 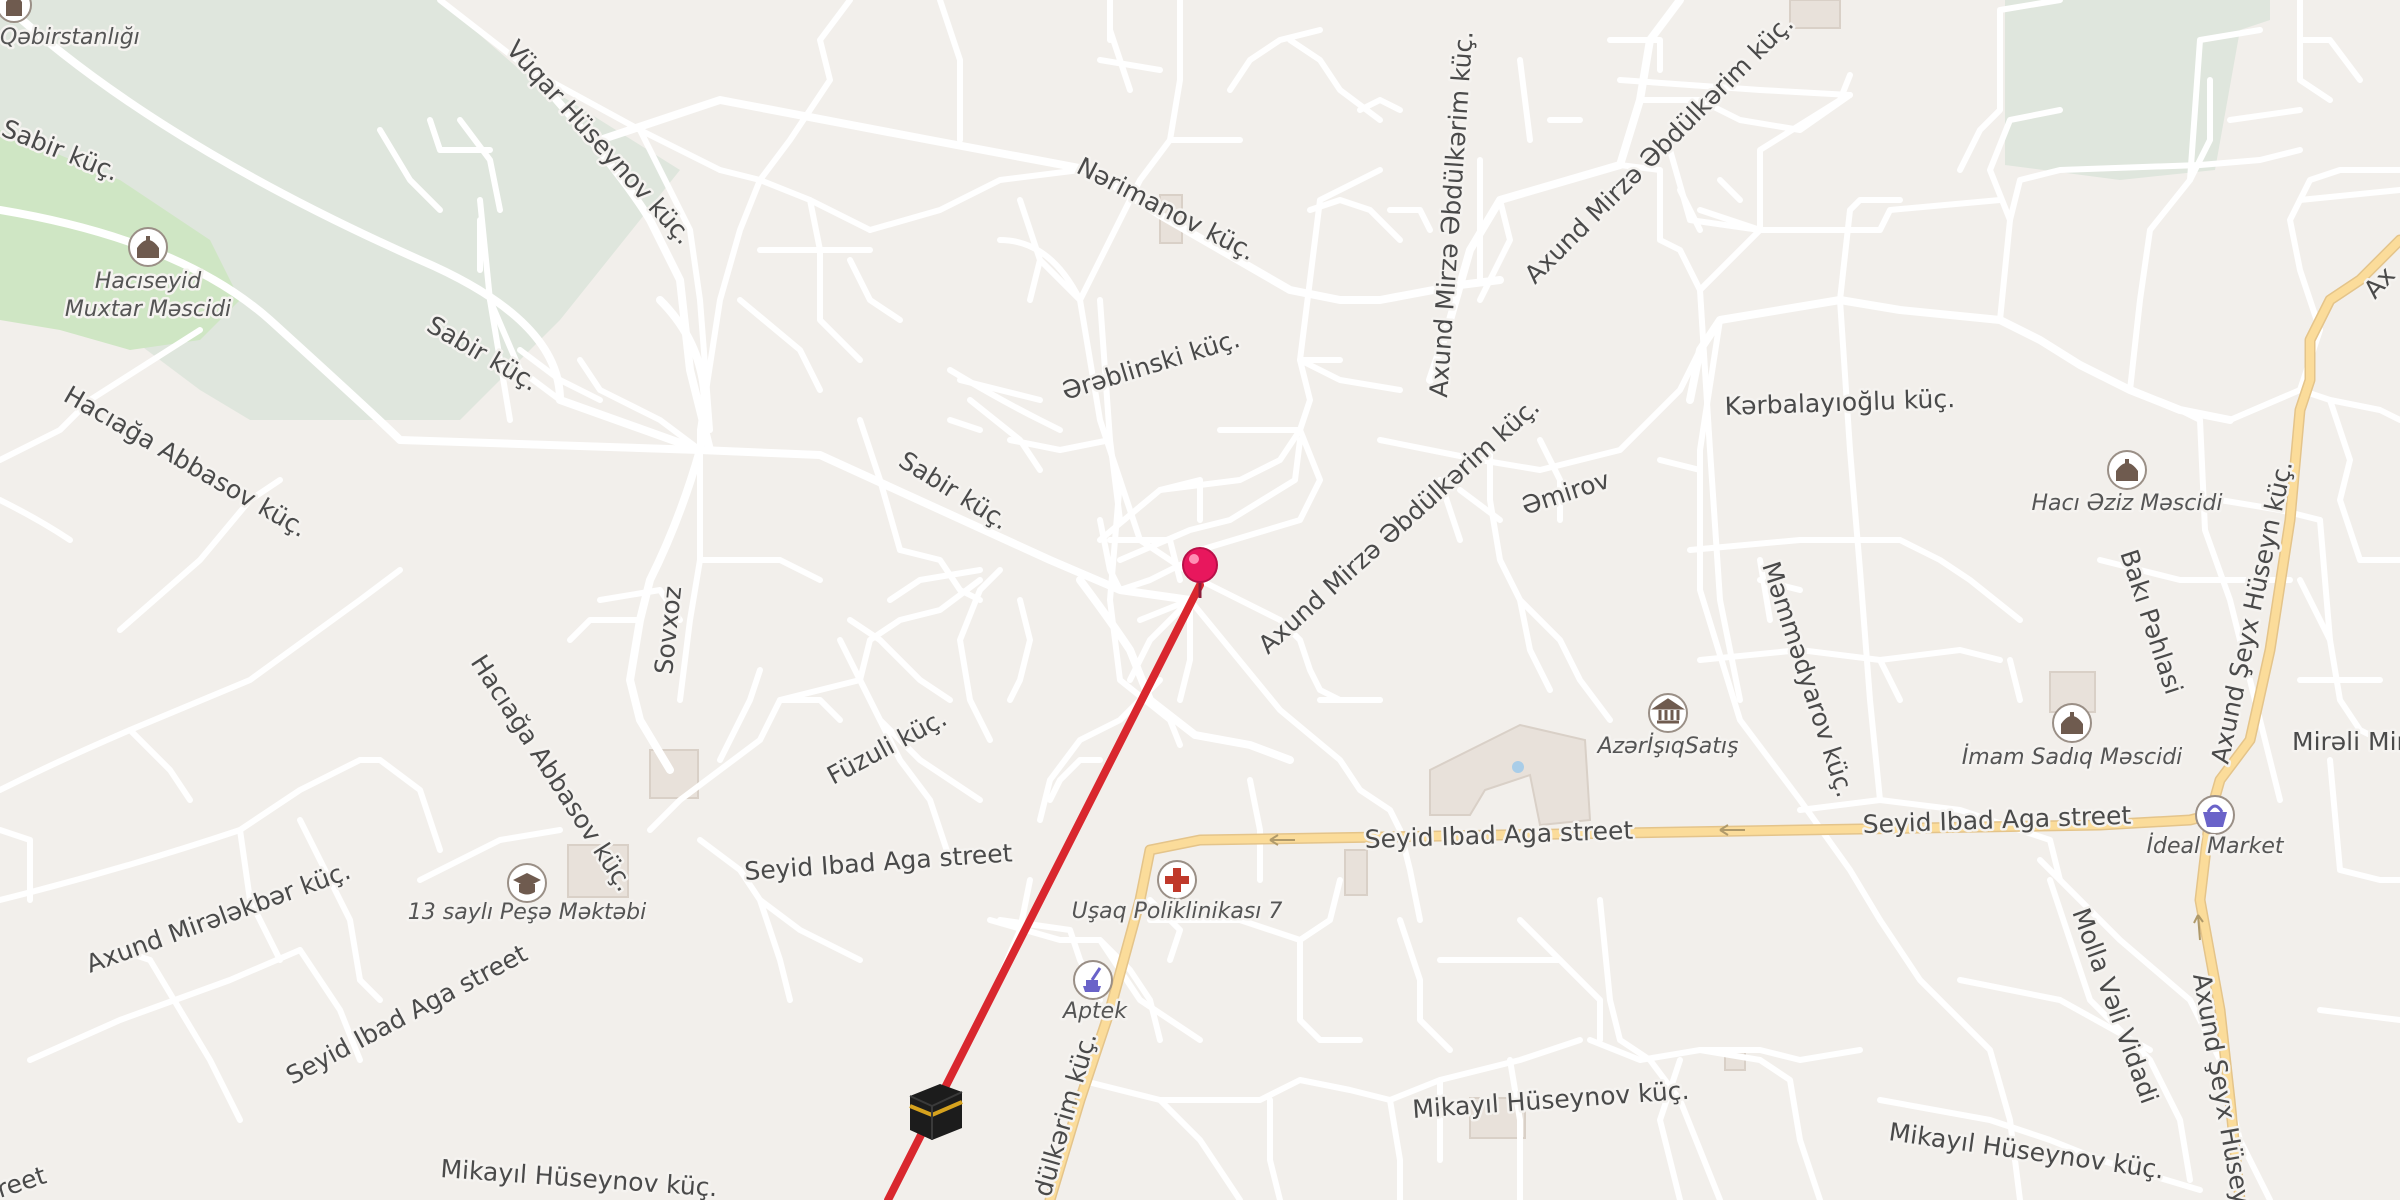 I want to click on poi-label: İmam Sadıq Məscidi, so click(x=2072, y=757).